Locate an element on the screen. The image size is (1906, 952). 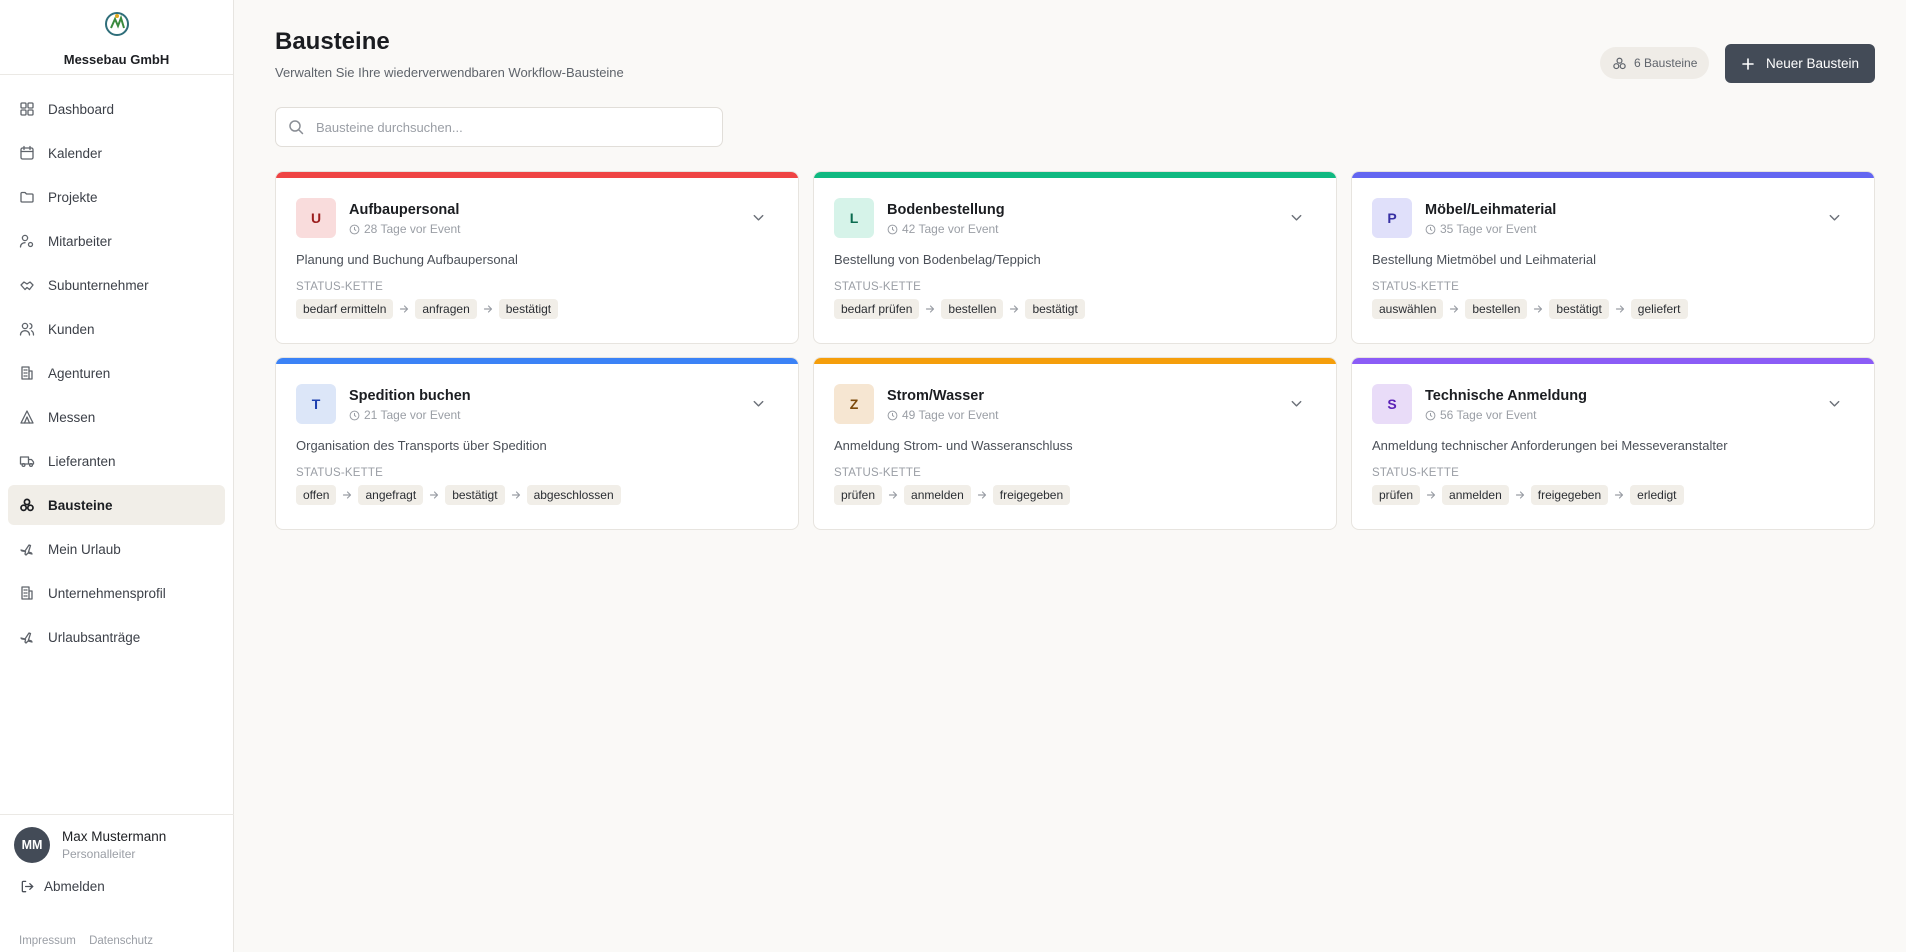
search-box is located at coordinates (499, 127).